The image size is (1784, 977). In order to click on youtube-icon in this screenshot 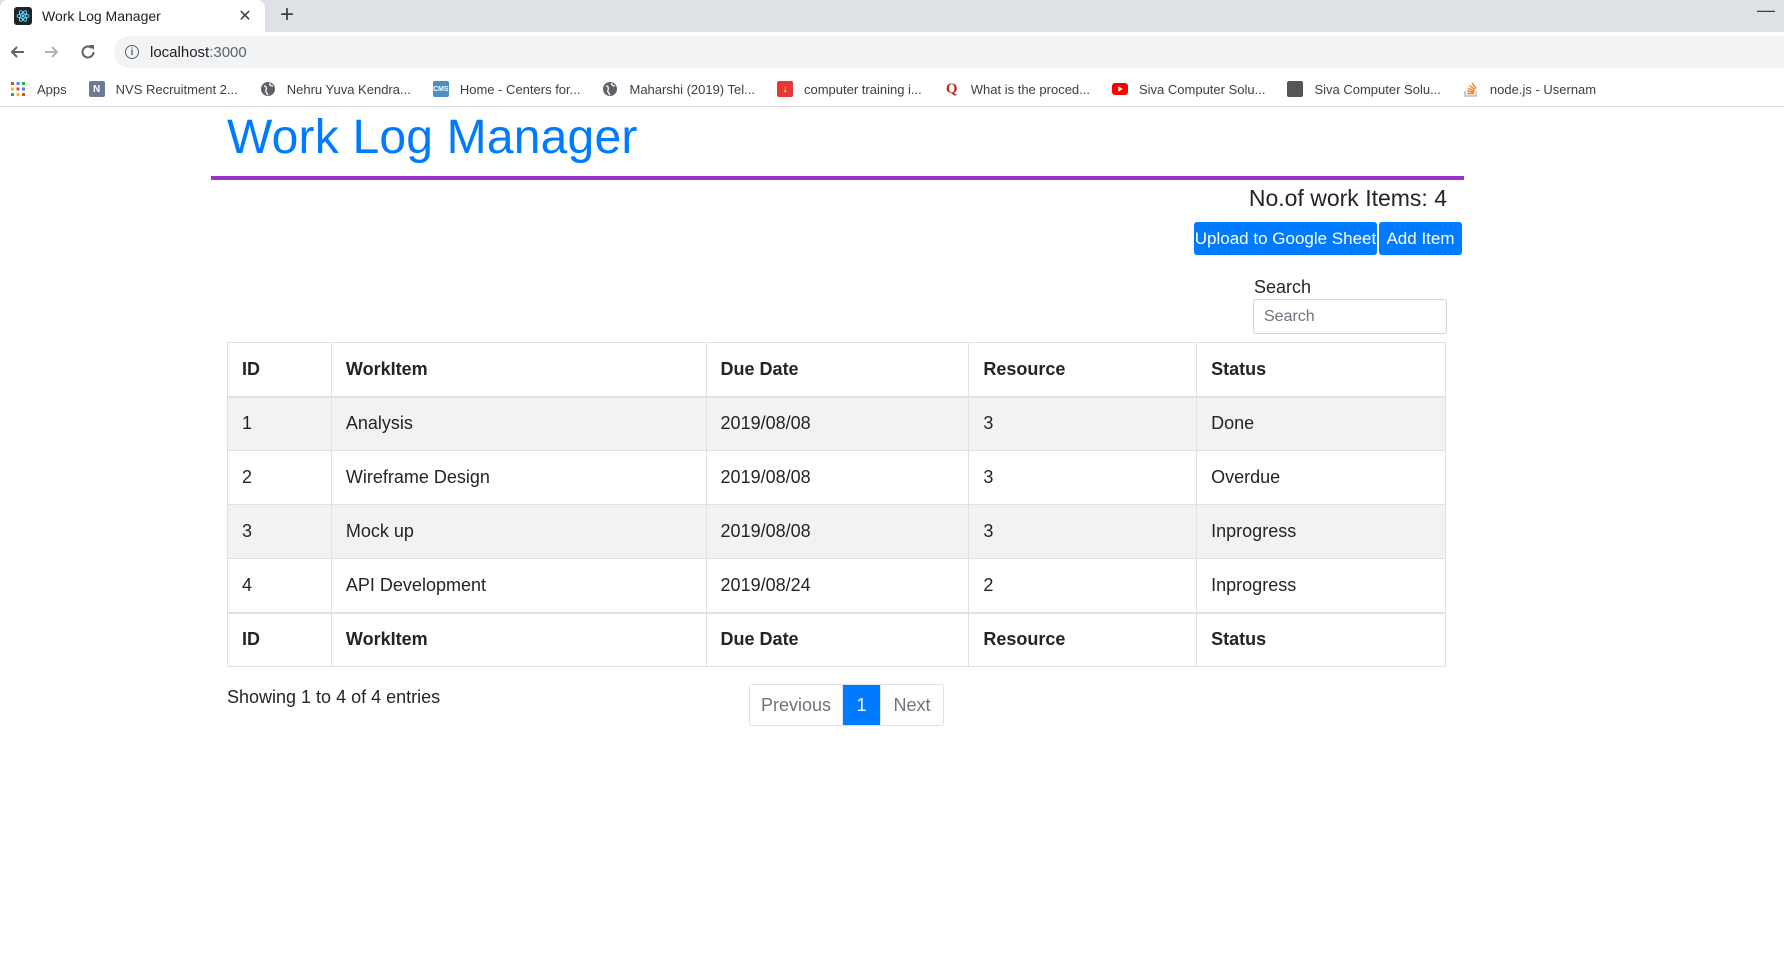, I will do `click(1120, 89)`.